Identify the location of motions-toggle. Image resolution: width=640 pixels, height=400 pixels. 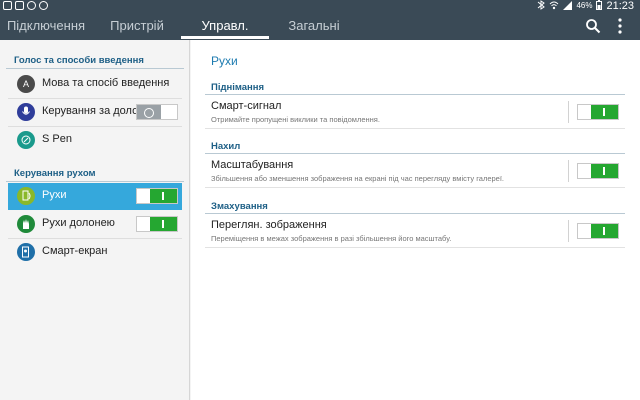
(157, 196).